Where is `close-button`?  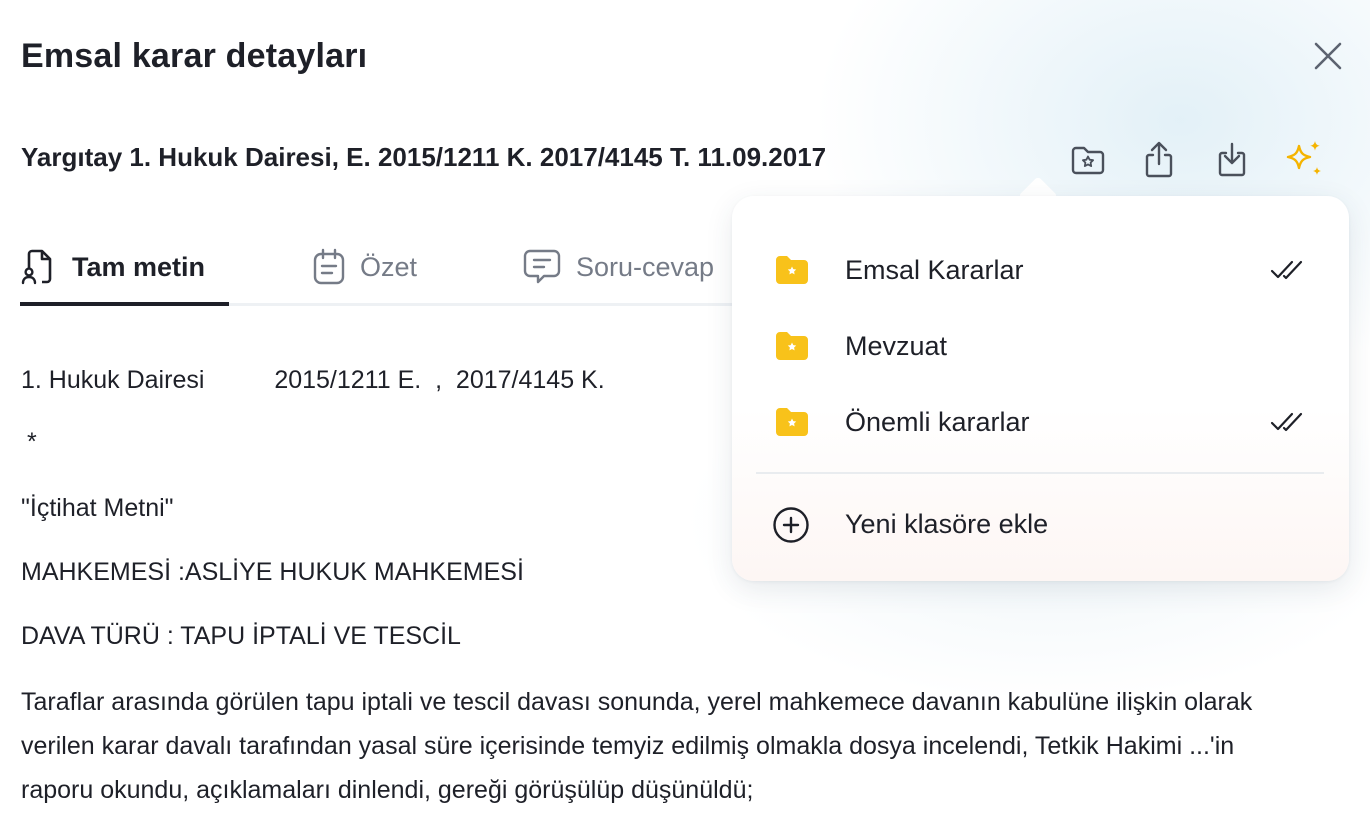 close-button is located at coordinates (1328, 56).